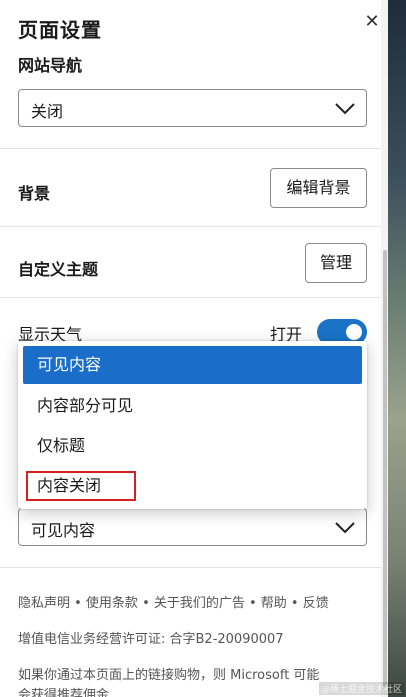 The image size is (406, 697). What do you see at coordinates (50, 65) in the screenshot?
I see `site-nav-label: 网站导航` at bounding box center [50, 65].